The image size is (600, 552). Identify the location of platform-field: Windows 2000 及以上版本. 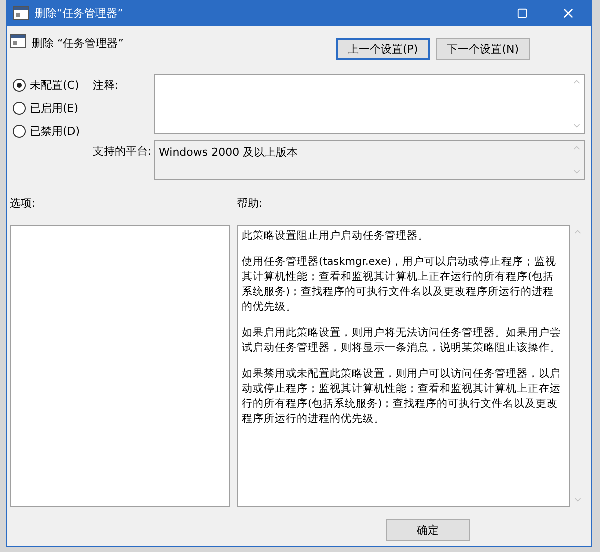
(369, 160).